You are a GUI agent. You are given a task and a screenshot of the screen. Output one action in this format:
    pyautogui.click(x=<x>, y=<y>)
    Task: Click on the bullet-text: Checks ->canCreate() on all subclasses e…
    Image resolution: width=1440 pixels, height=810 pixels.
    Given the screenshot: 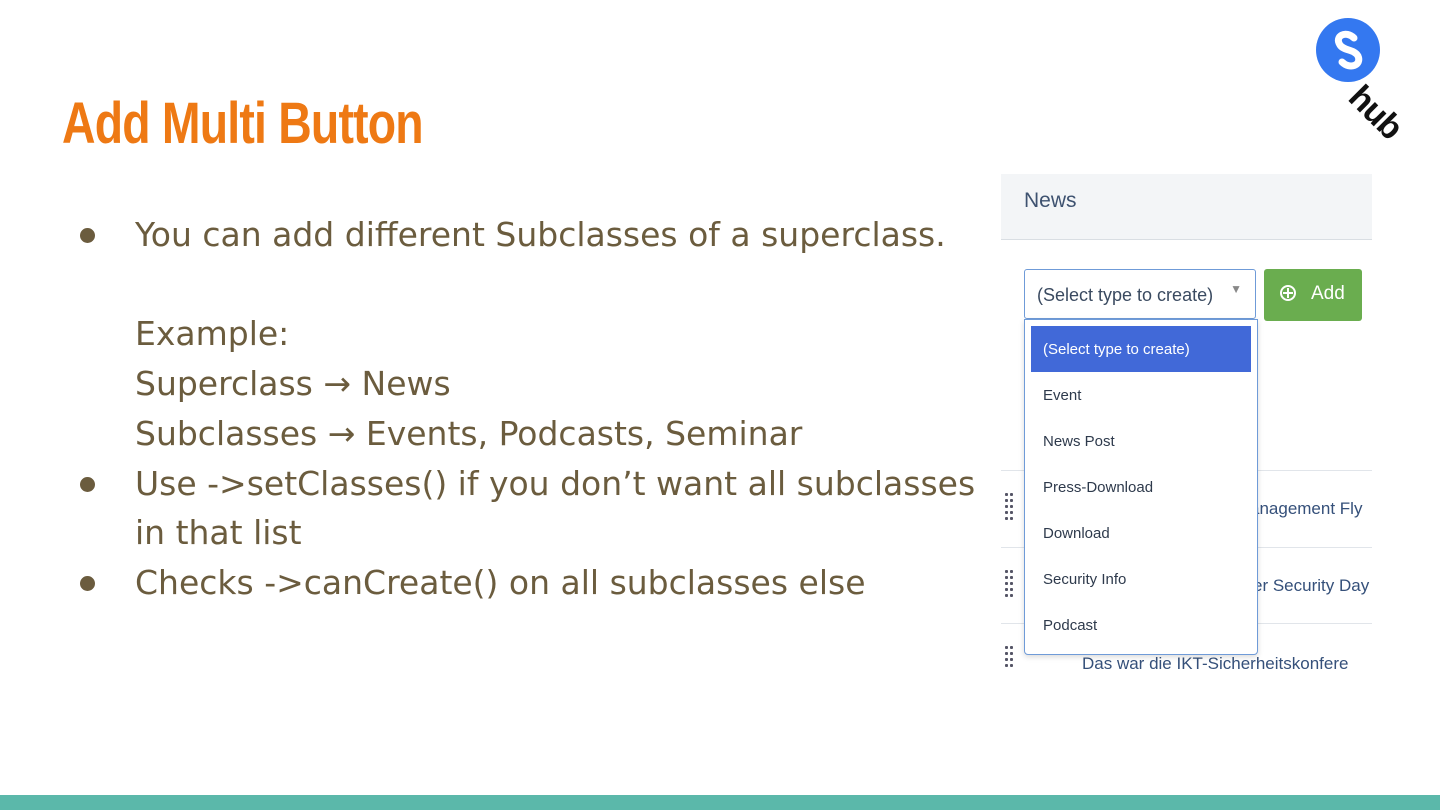 What is the action you would take?
    pyautogui.click(x=500, y=582)
    